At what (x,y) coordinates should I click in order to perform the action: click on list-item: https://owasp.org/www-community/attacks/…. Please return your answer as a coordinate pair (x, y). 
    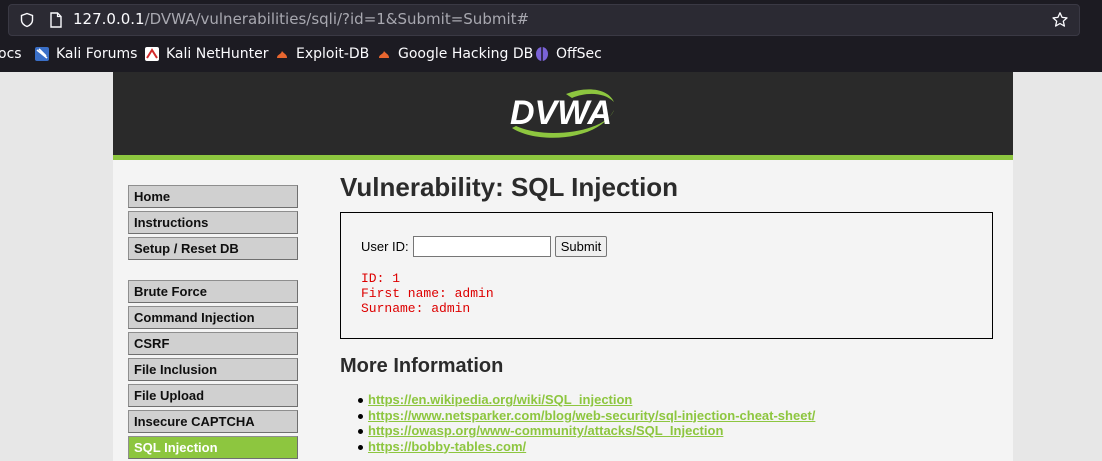
    Looking at the image, I should click on (586, 431).